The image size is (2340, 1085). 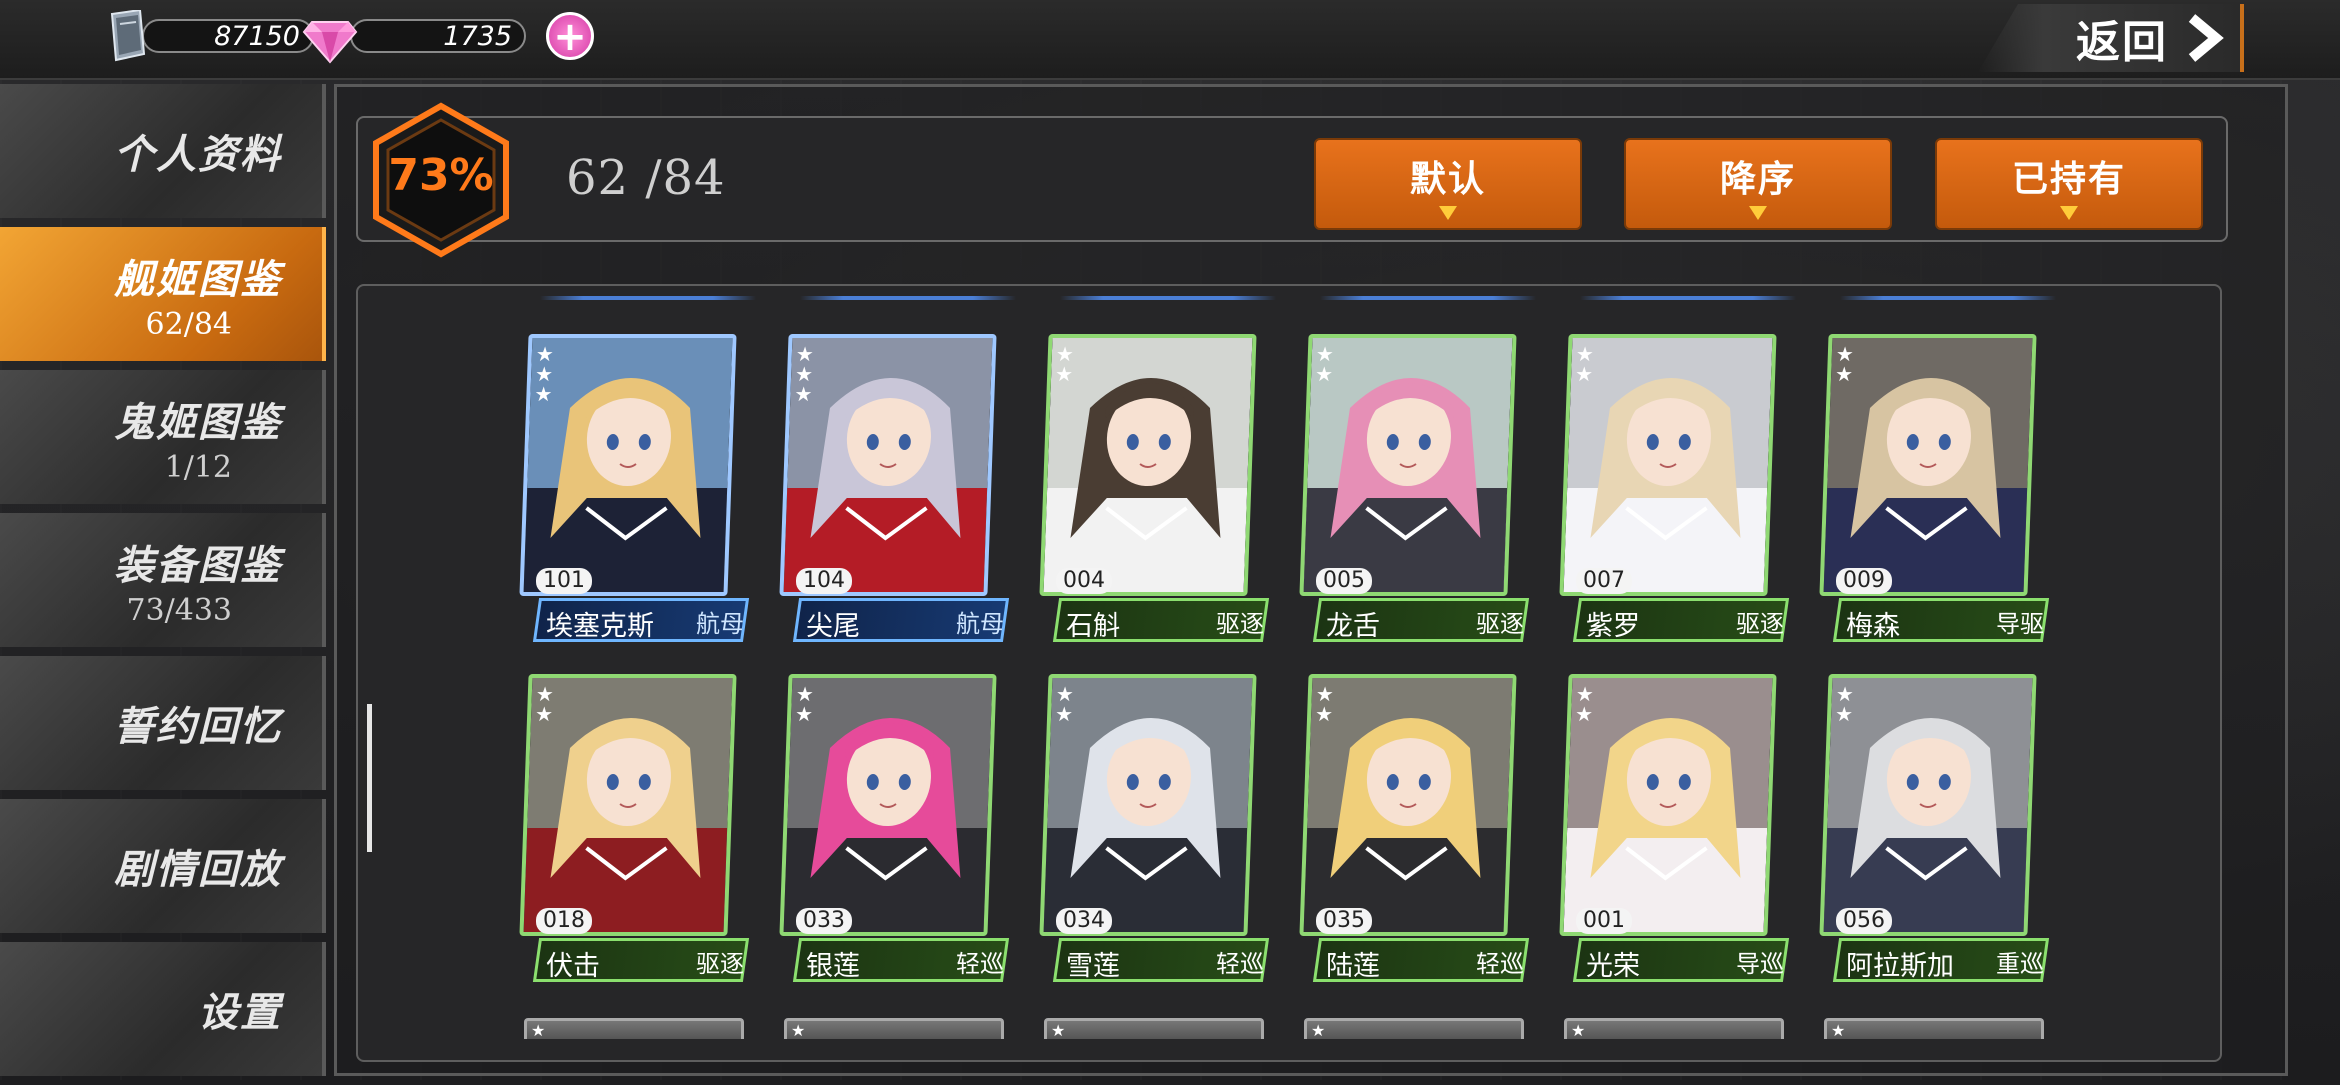 I want to click on rarity-stars: ★ ★ ★, so click(x=544, y=374).